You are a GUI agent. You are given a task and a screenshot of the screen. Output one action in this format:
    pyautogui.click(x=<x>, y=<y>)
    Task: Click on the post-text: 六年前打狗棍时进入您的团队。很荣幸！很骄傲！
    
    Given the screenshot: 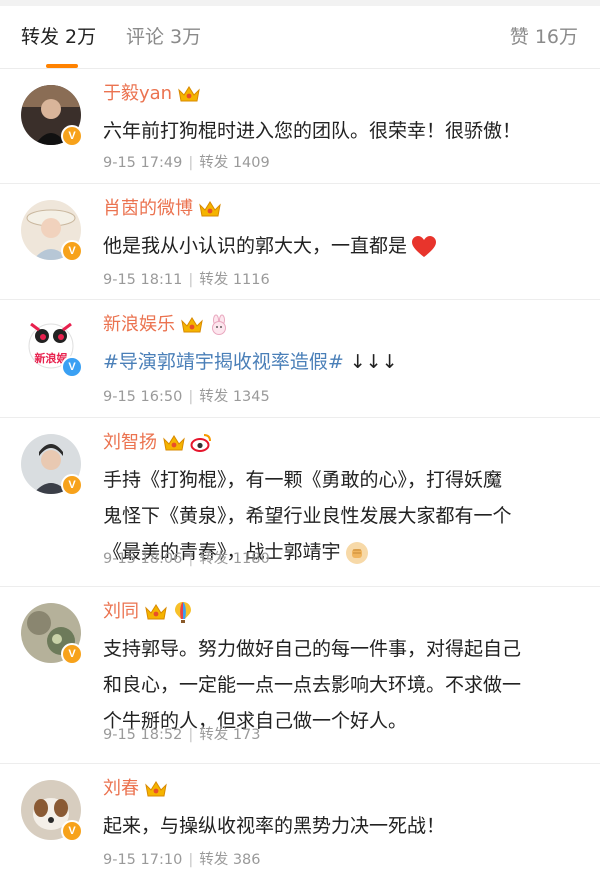 What is the action you would take?
    pyautogui.click(x=343, y=131)
    